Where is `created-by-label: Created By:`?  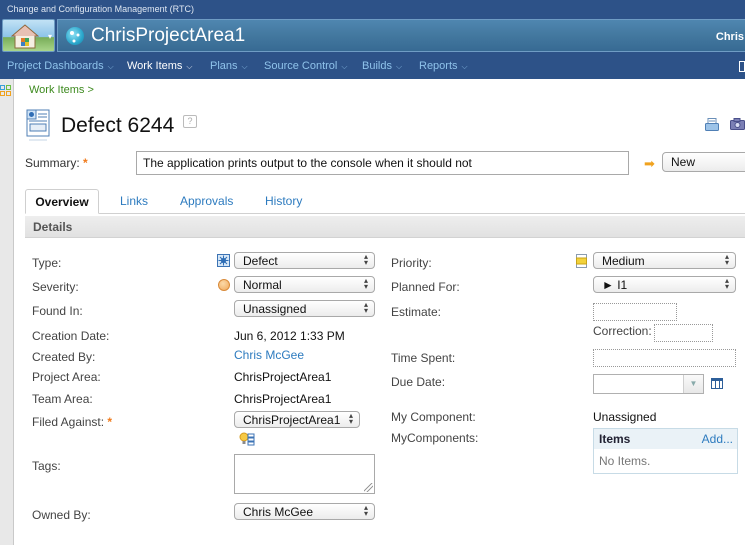
created-by-label: Created By: is located at coordinates (64, 357).